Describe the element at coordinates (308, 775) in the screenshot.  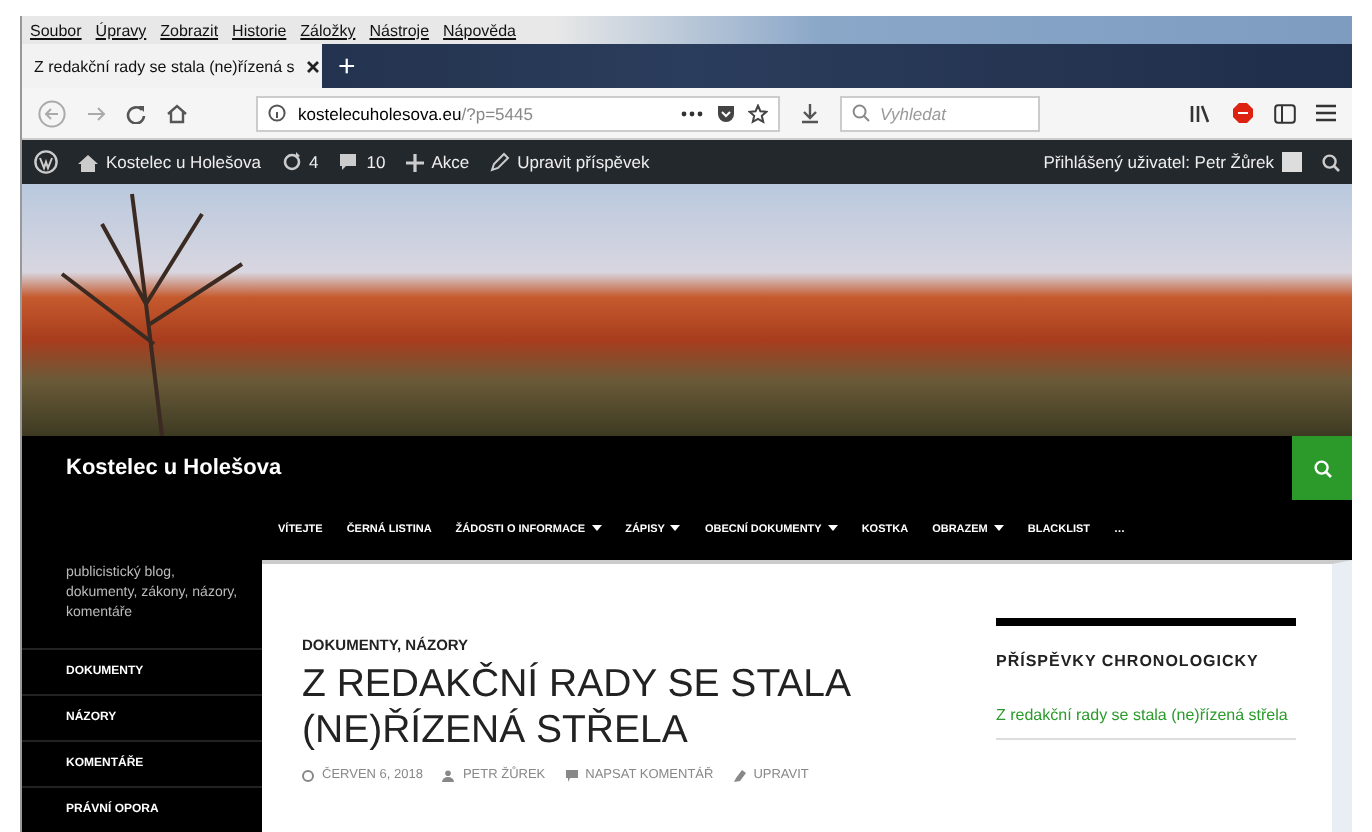
I see `clock-icon` at that location.